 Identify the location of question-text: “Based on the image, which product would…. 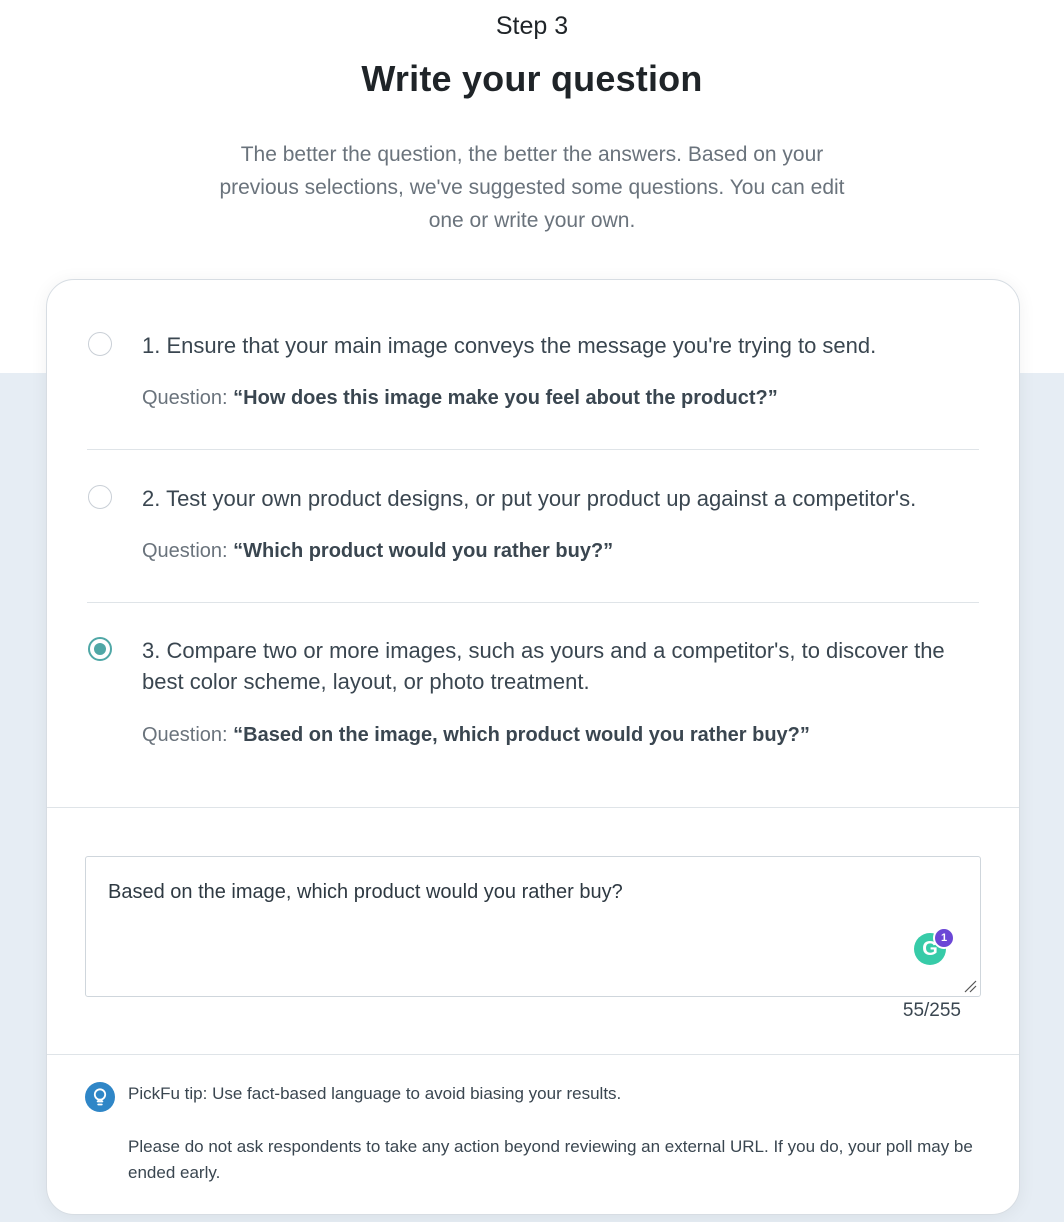
(521, 735).